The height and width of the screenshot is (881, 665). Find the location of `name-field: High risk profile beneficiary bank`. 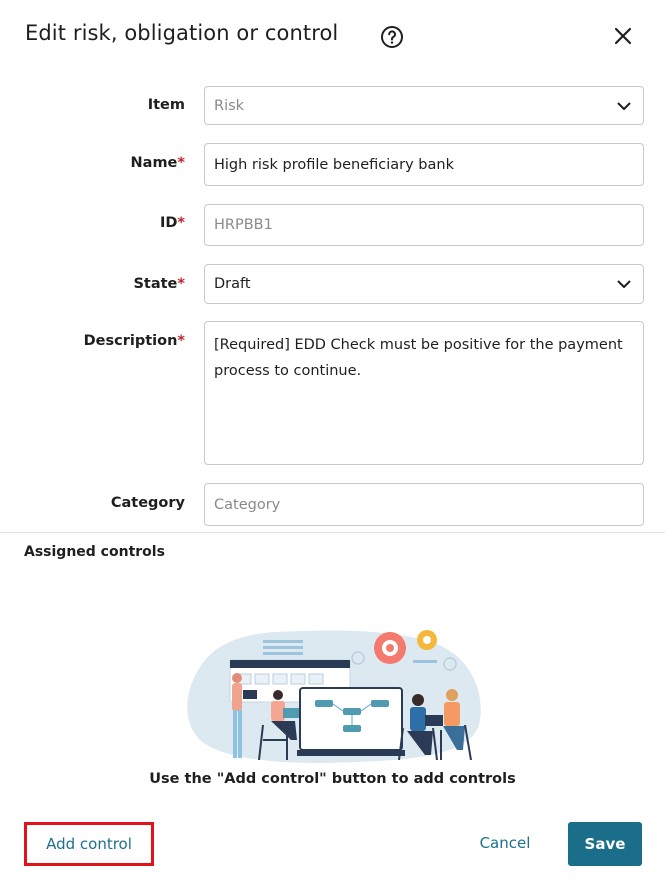

name-field: High risk profile beneficiary bank is located at coordinates (424, 164).